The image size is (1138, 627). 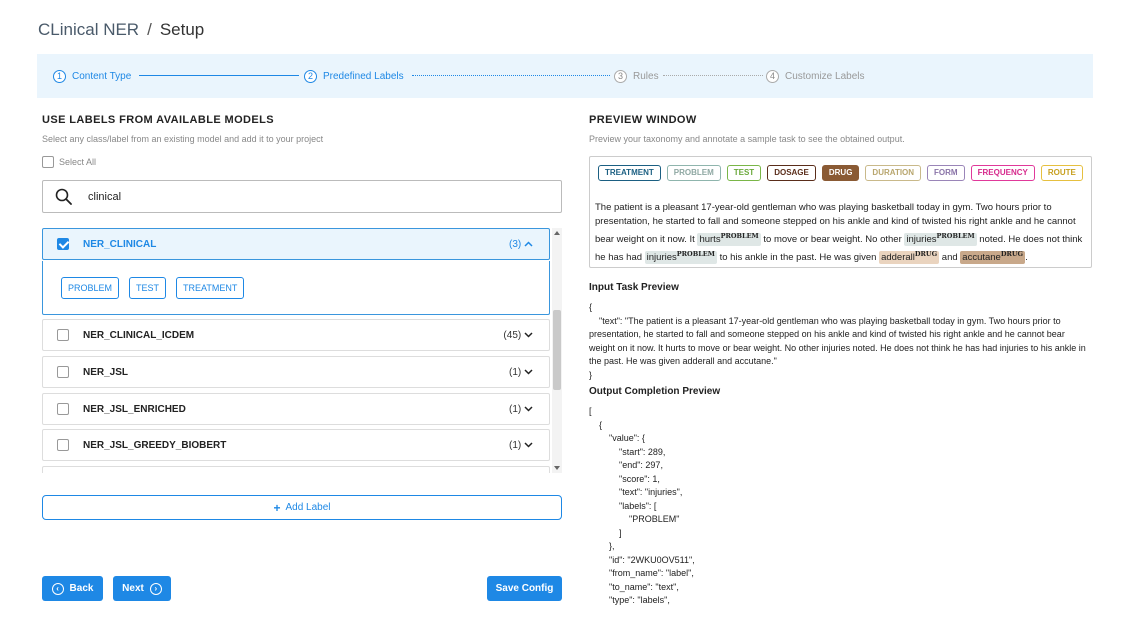 What do you see at coordinates (825, 76) in the screenshot?
I see `step-label: Customize Labels` at bounding box center [825, 76].